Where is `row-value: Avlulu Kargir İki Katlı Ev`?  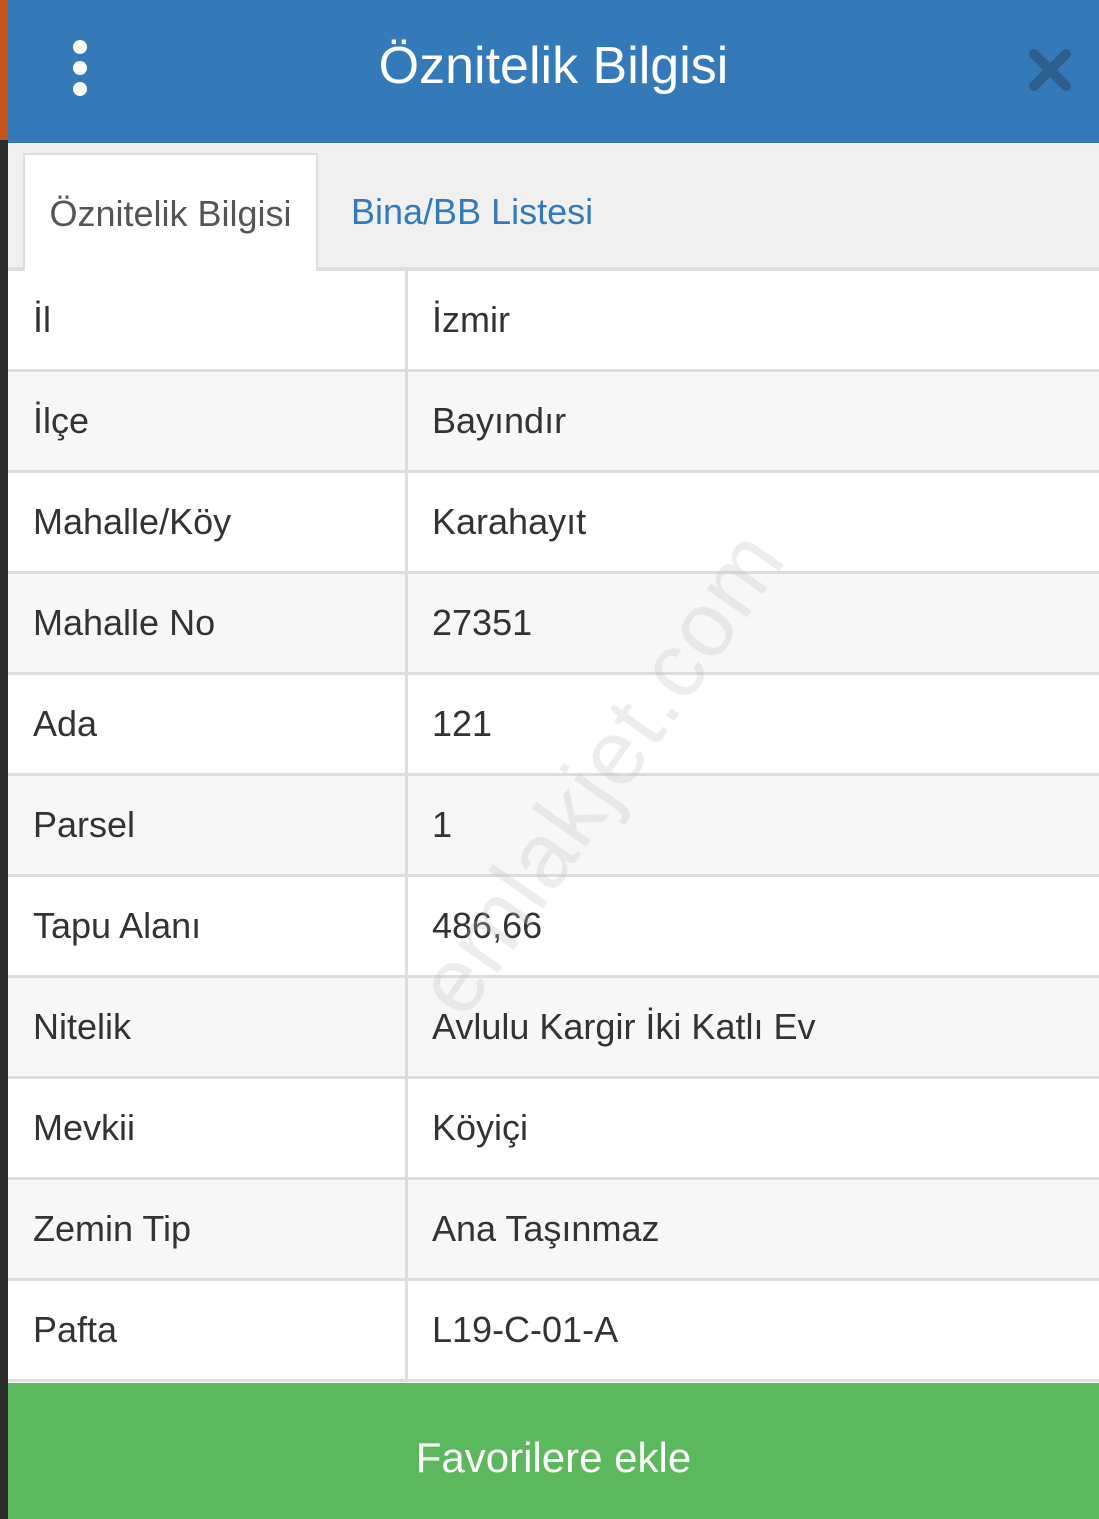 row-value: Avlulu Kargir İki Katlı Ev is located at coordinates (624, 1026).